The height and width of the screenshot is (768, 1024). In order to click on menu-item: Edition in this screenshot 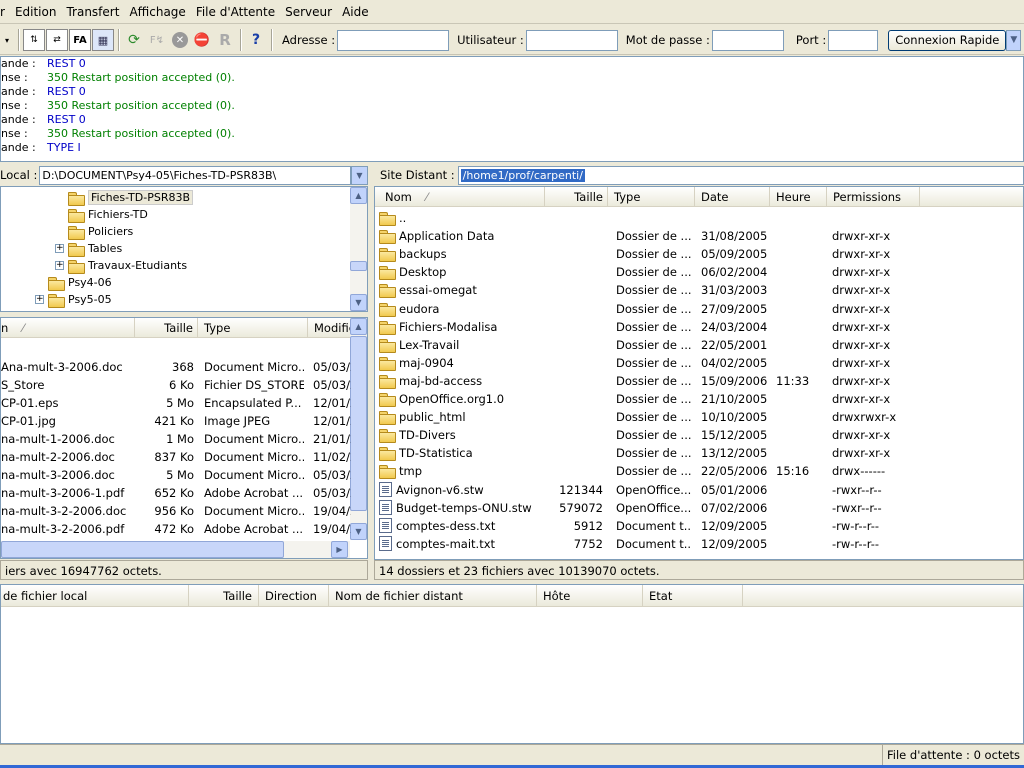, I will do `click(36, 12)`.